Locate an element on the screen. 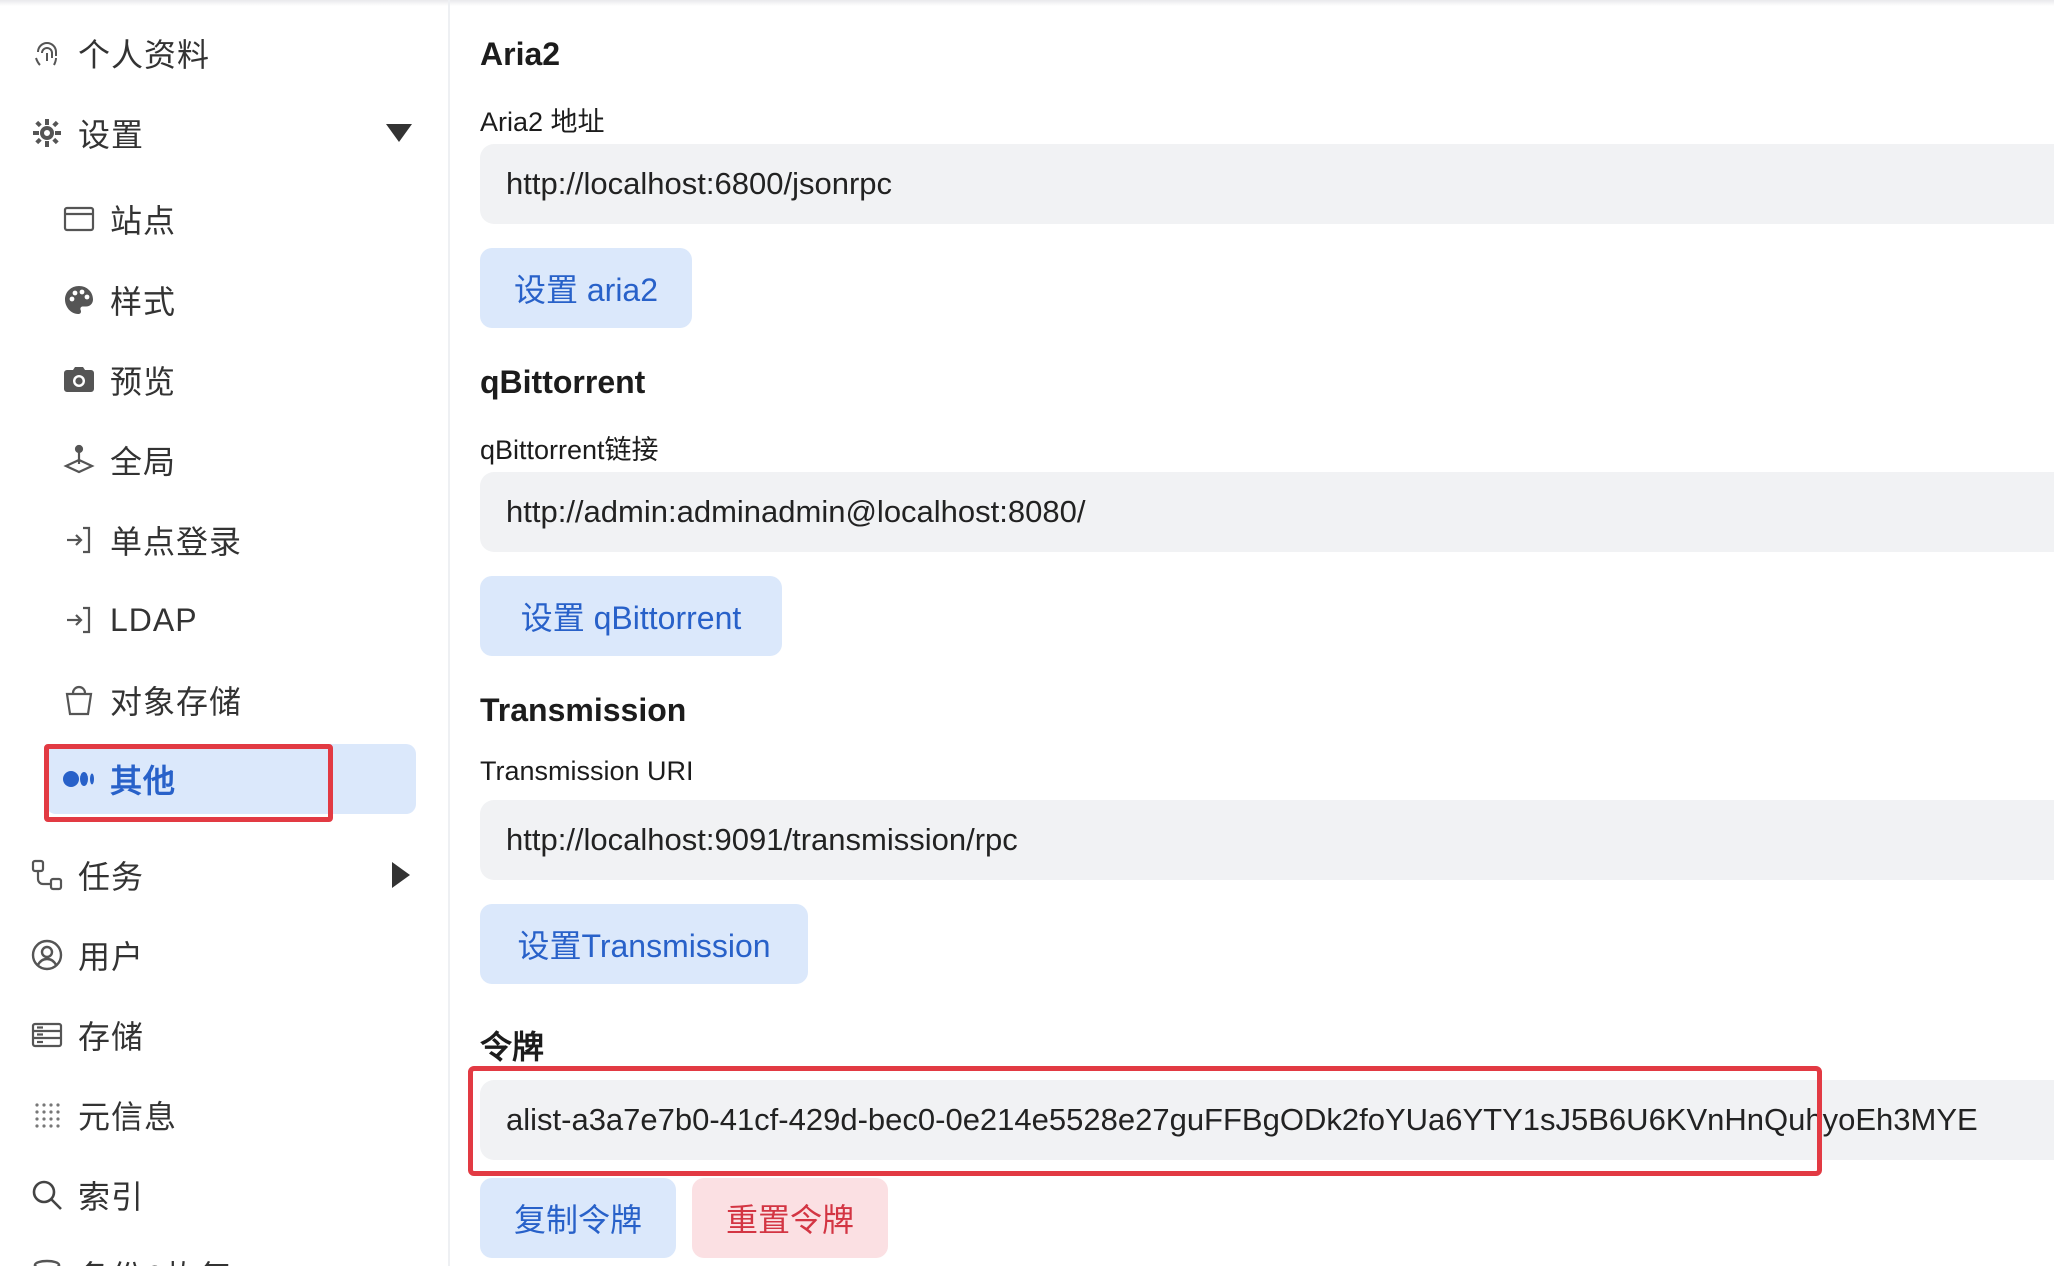  reset-token-button: 重置令牌 is located at coordinates (790, 1218).